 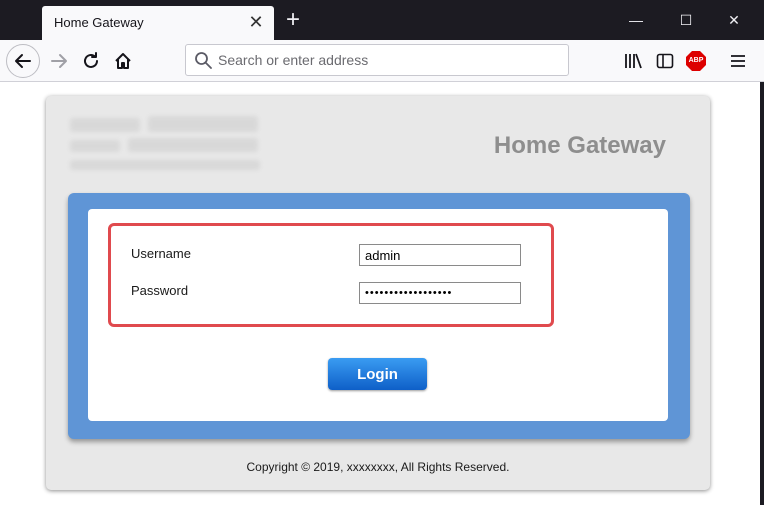 I want to click on tab-title: Home Gateway, so click(x=99, y=22).